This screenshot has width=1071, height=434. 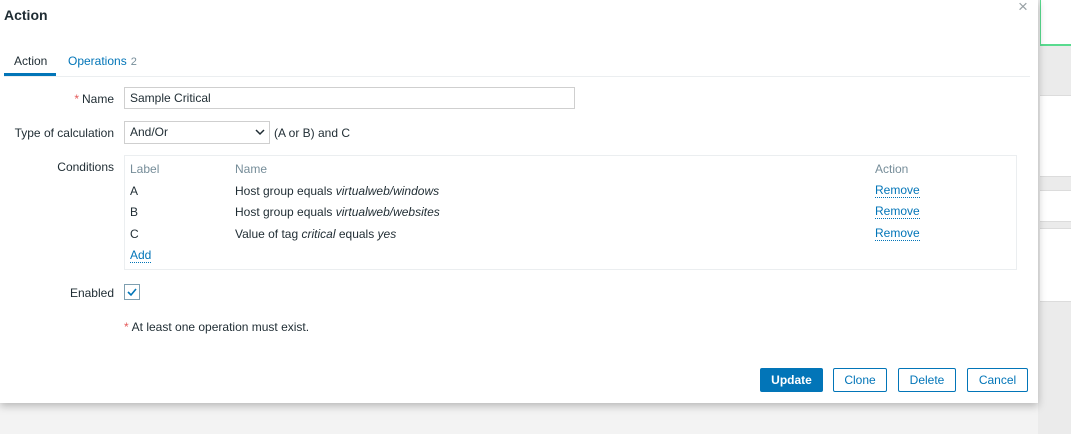 What do you see at coordinates (149, 132) in the screenshot?
I see `calculation-select-value: And/Or` at bounding box center [149, 132].